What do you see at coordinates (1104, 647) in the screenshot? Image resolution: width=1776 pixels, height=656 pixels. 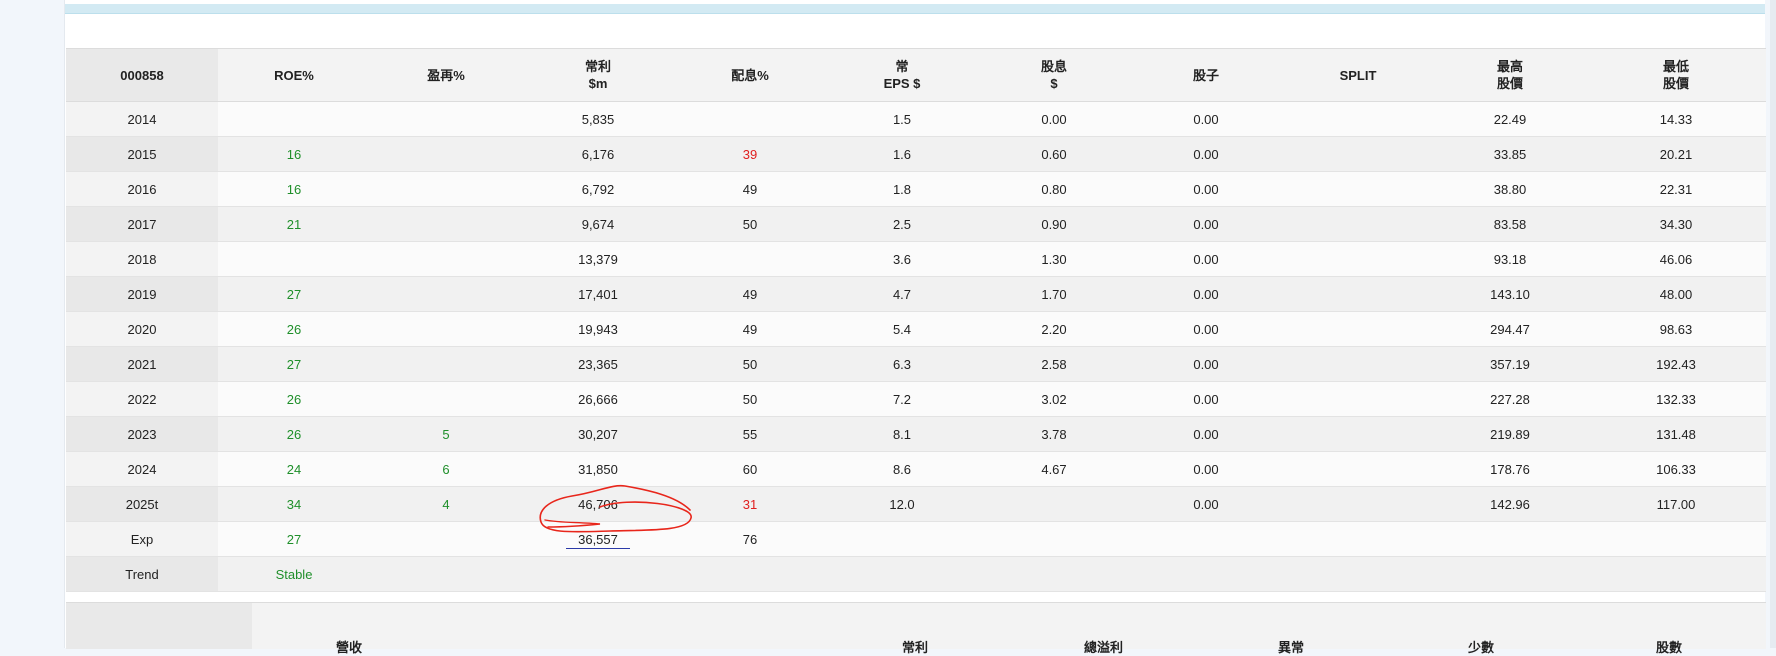 I see `lower-header-total-profit: 總溢利` at bounding box center [1104, 647].